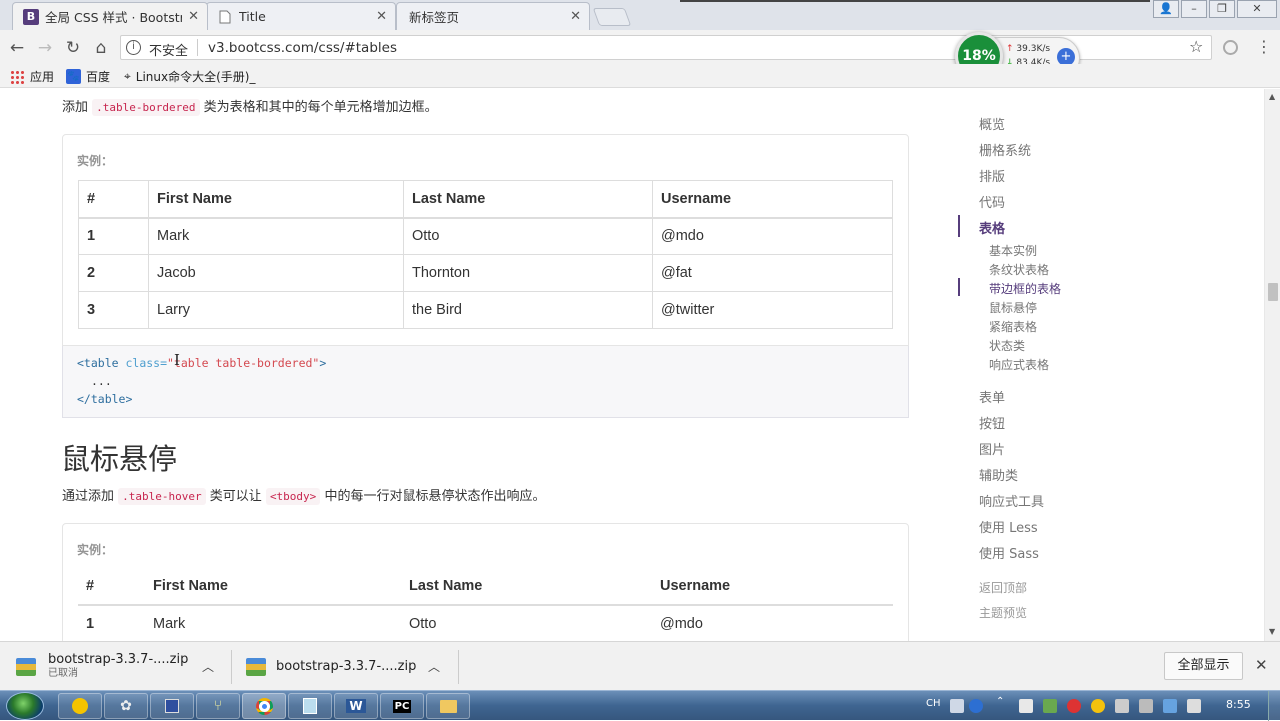 The height and width of the screenshot is (721, 1280). What do you see at coordinates (356, 706) in the screenshot?
I see `taskbar-app-word: W` at bounding box center [356, 706].